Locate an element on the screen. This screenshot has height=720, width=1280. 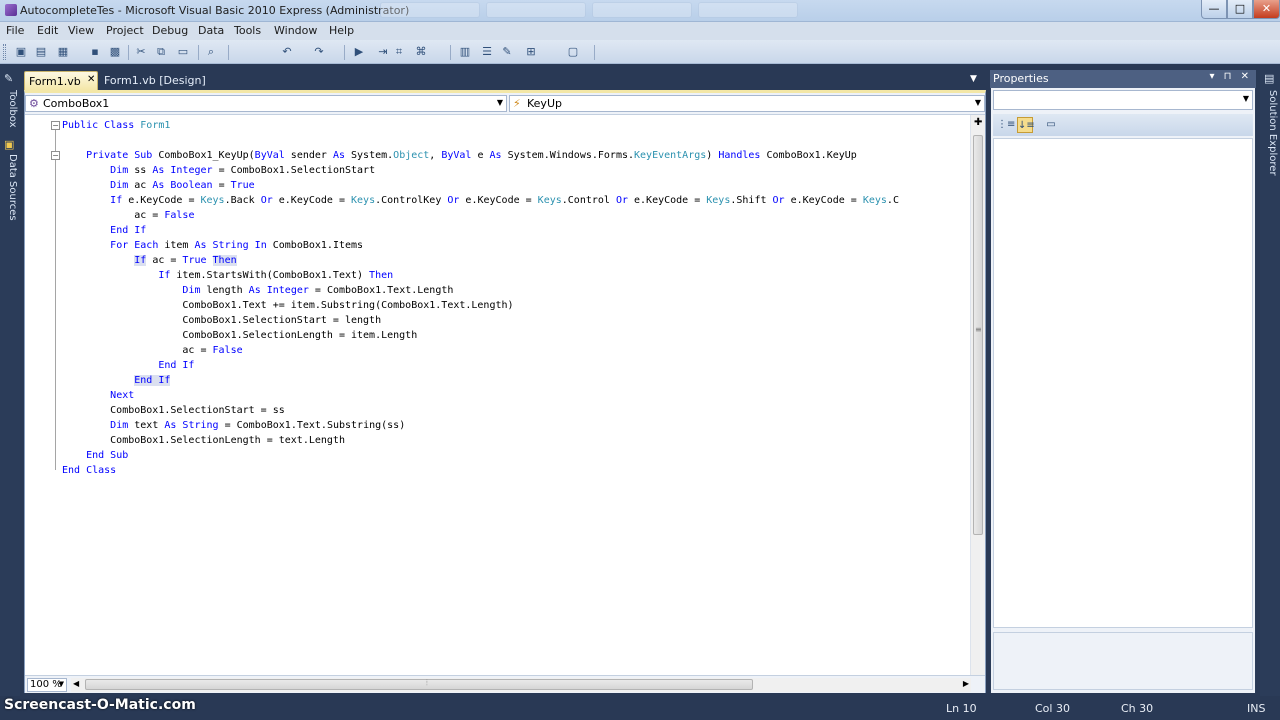
step-icon: ⇥ is located at coordinates (383, 52).